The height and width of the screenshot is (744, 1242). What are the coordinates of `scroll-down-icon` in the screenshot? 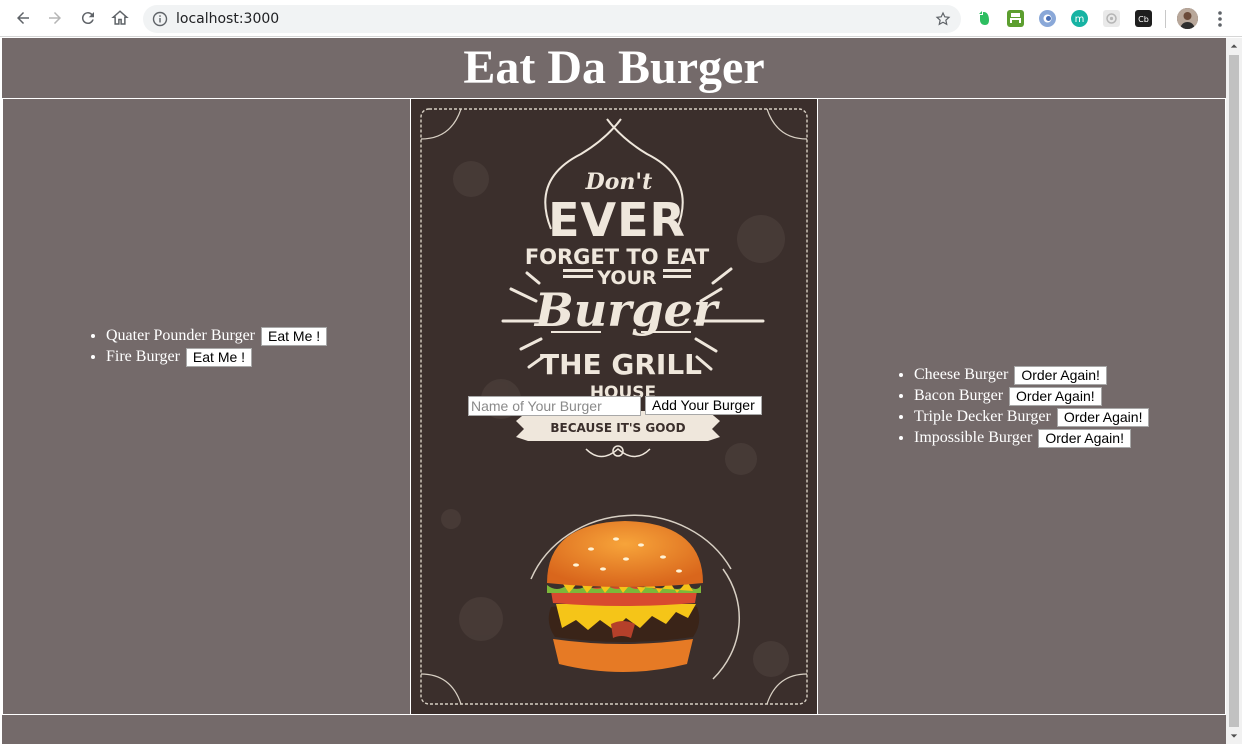 It's located at (1234, 736).